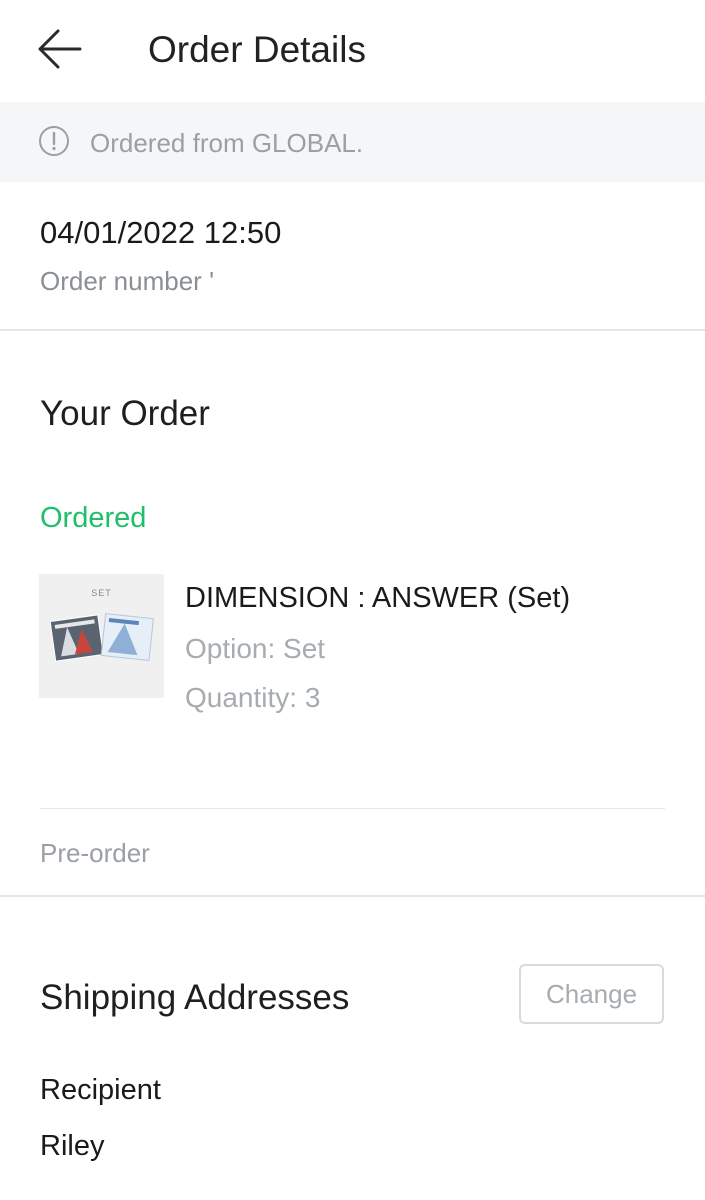  What do you see at coordinates (125, 413) in the screenshot?
I see `your-order-title: Your Order` at bounding box center [125, 413].